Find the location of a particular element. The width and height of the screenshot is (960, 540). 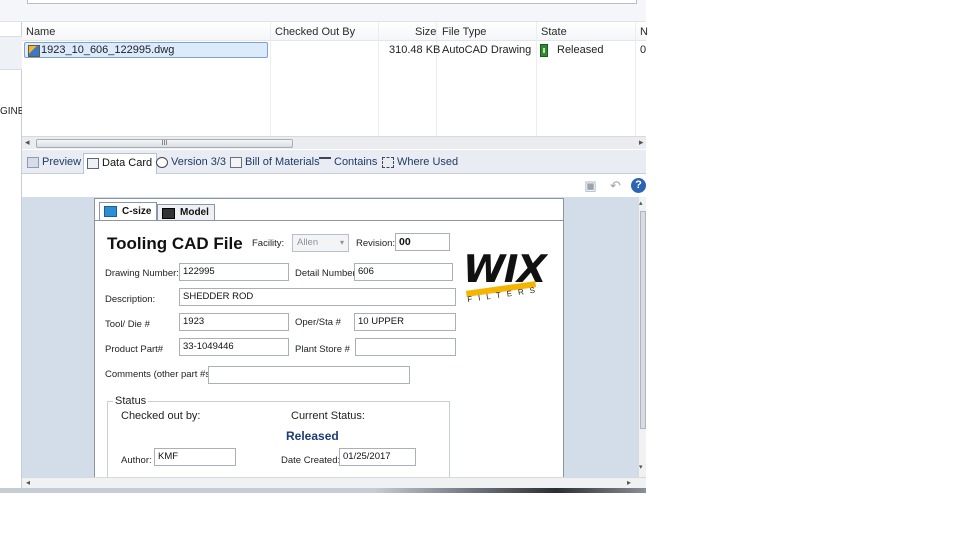

data-card-toolbar: ▣ ↶ ? is located at coordinates (334, 186).